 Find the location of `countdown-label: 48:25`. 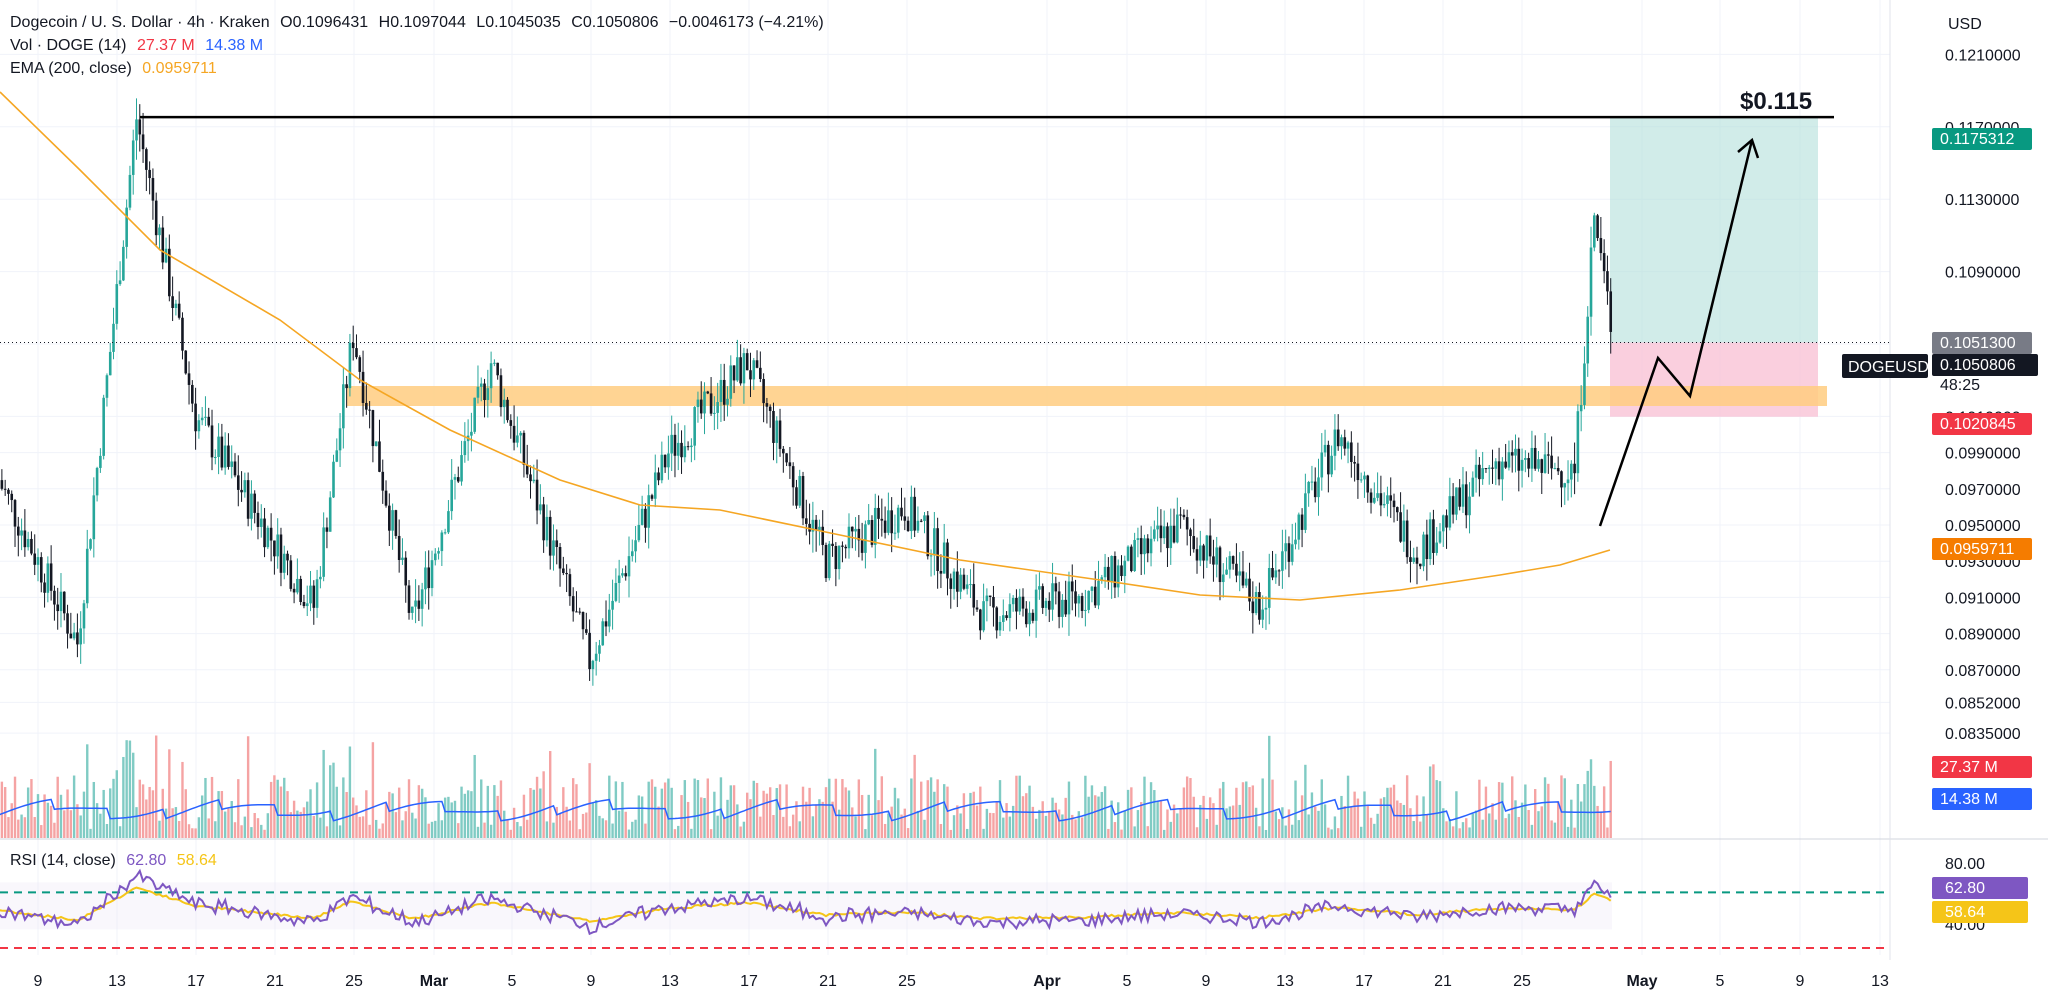

countdown-label: 48:25 is located at coordinates (1960, 385).